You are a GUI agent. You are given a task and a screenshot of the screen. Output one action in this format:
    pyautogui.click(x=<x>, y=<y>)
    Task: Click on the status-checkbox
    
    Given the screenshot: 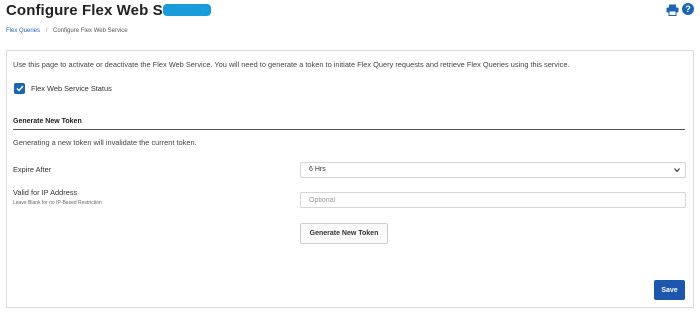 What is the action you would take?
    pyautogui.click(x=19, y=88)
    